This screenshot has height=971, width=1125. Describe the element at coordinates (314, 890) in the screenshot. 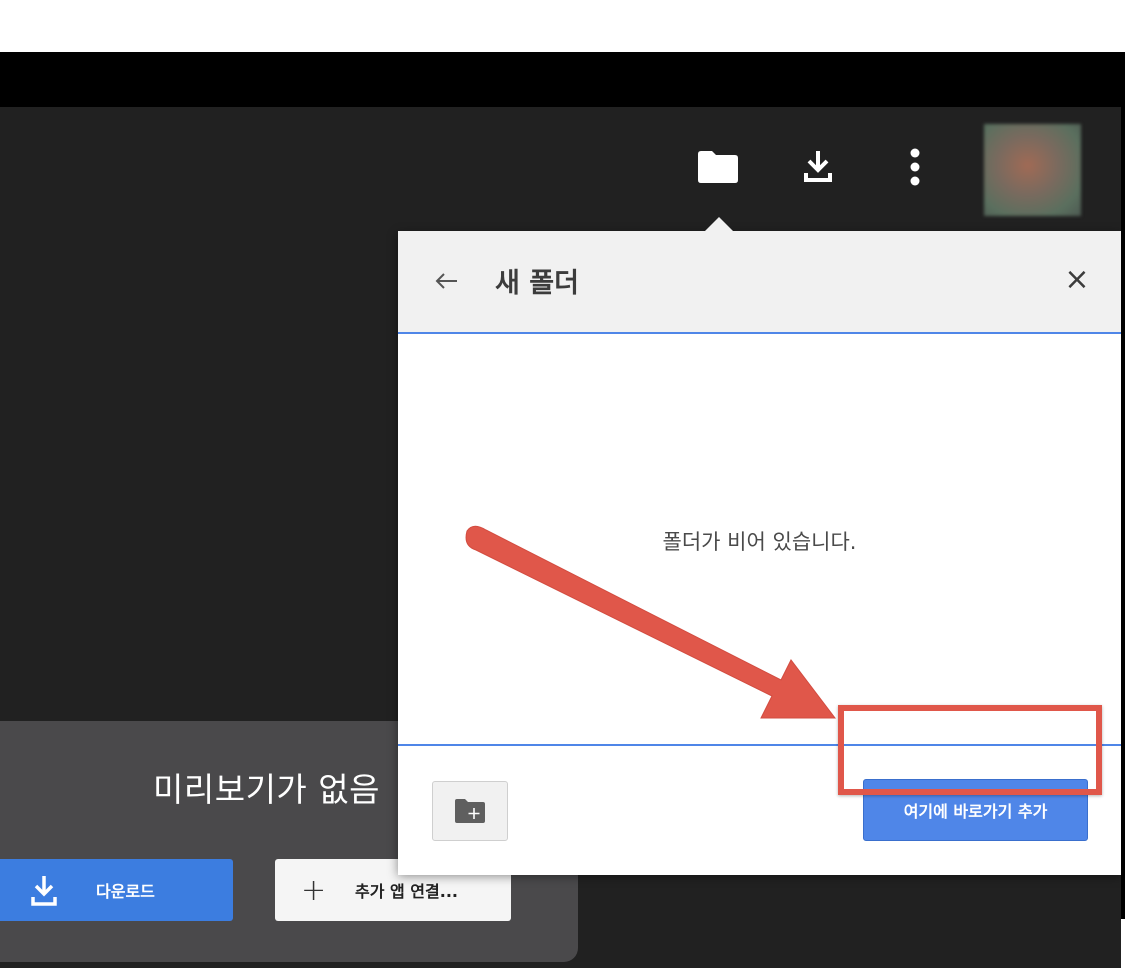

I see `plus-icon: +` at that location.